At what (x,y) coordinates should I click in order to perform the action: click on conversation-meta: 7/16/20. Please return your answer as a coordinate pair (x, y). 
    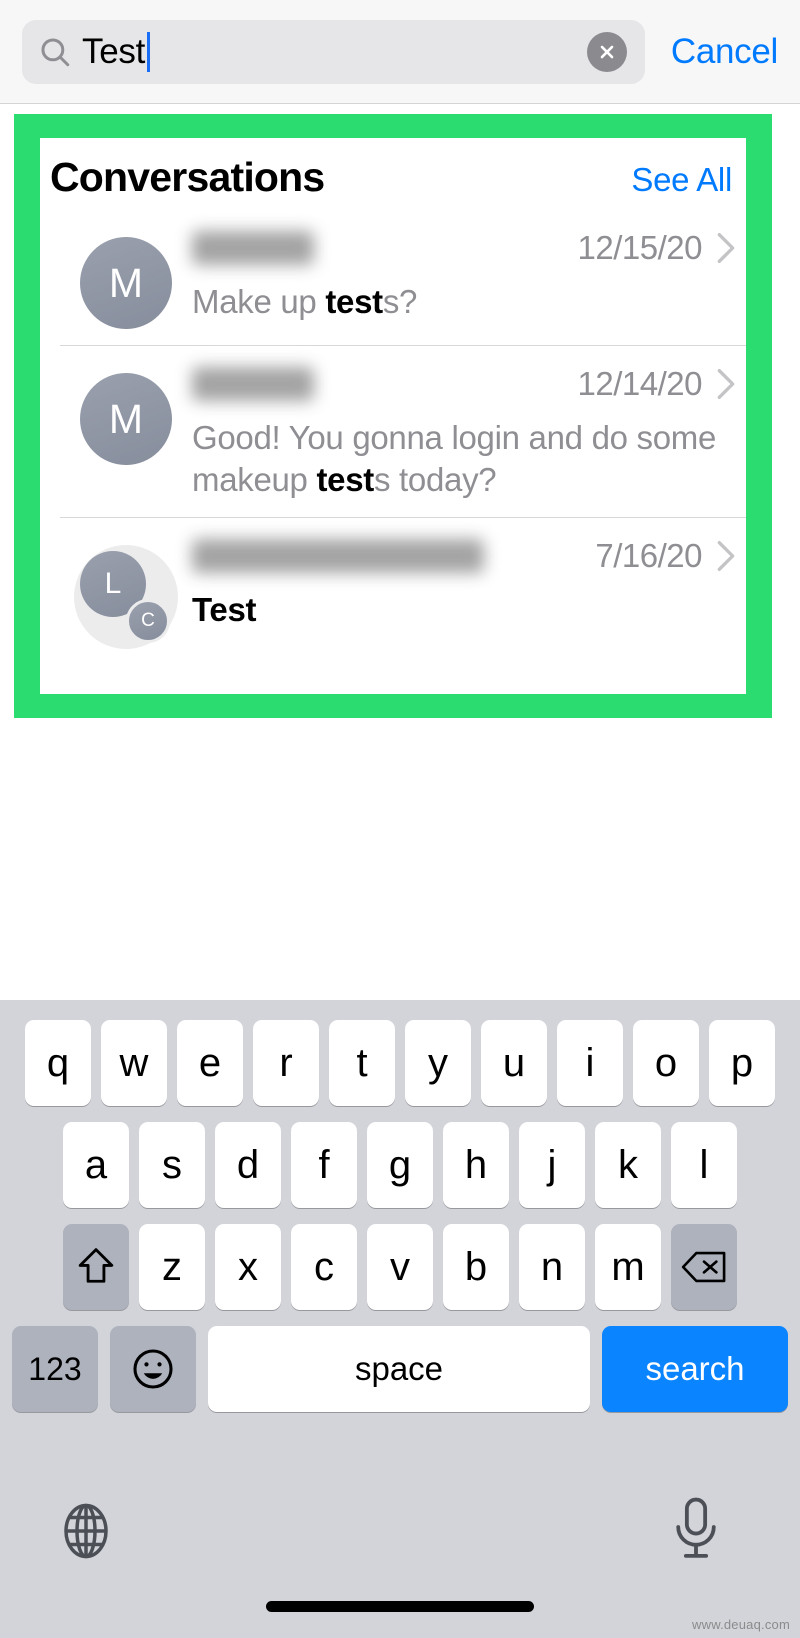
    Looking at the image, I should click on (657, 556).